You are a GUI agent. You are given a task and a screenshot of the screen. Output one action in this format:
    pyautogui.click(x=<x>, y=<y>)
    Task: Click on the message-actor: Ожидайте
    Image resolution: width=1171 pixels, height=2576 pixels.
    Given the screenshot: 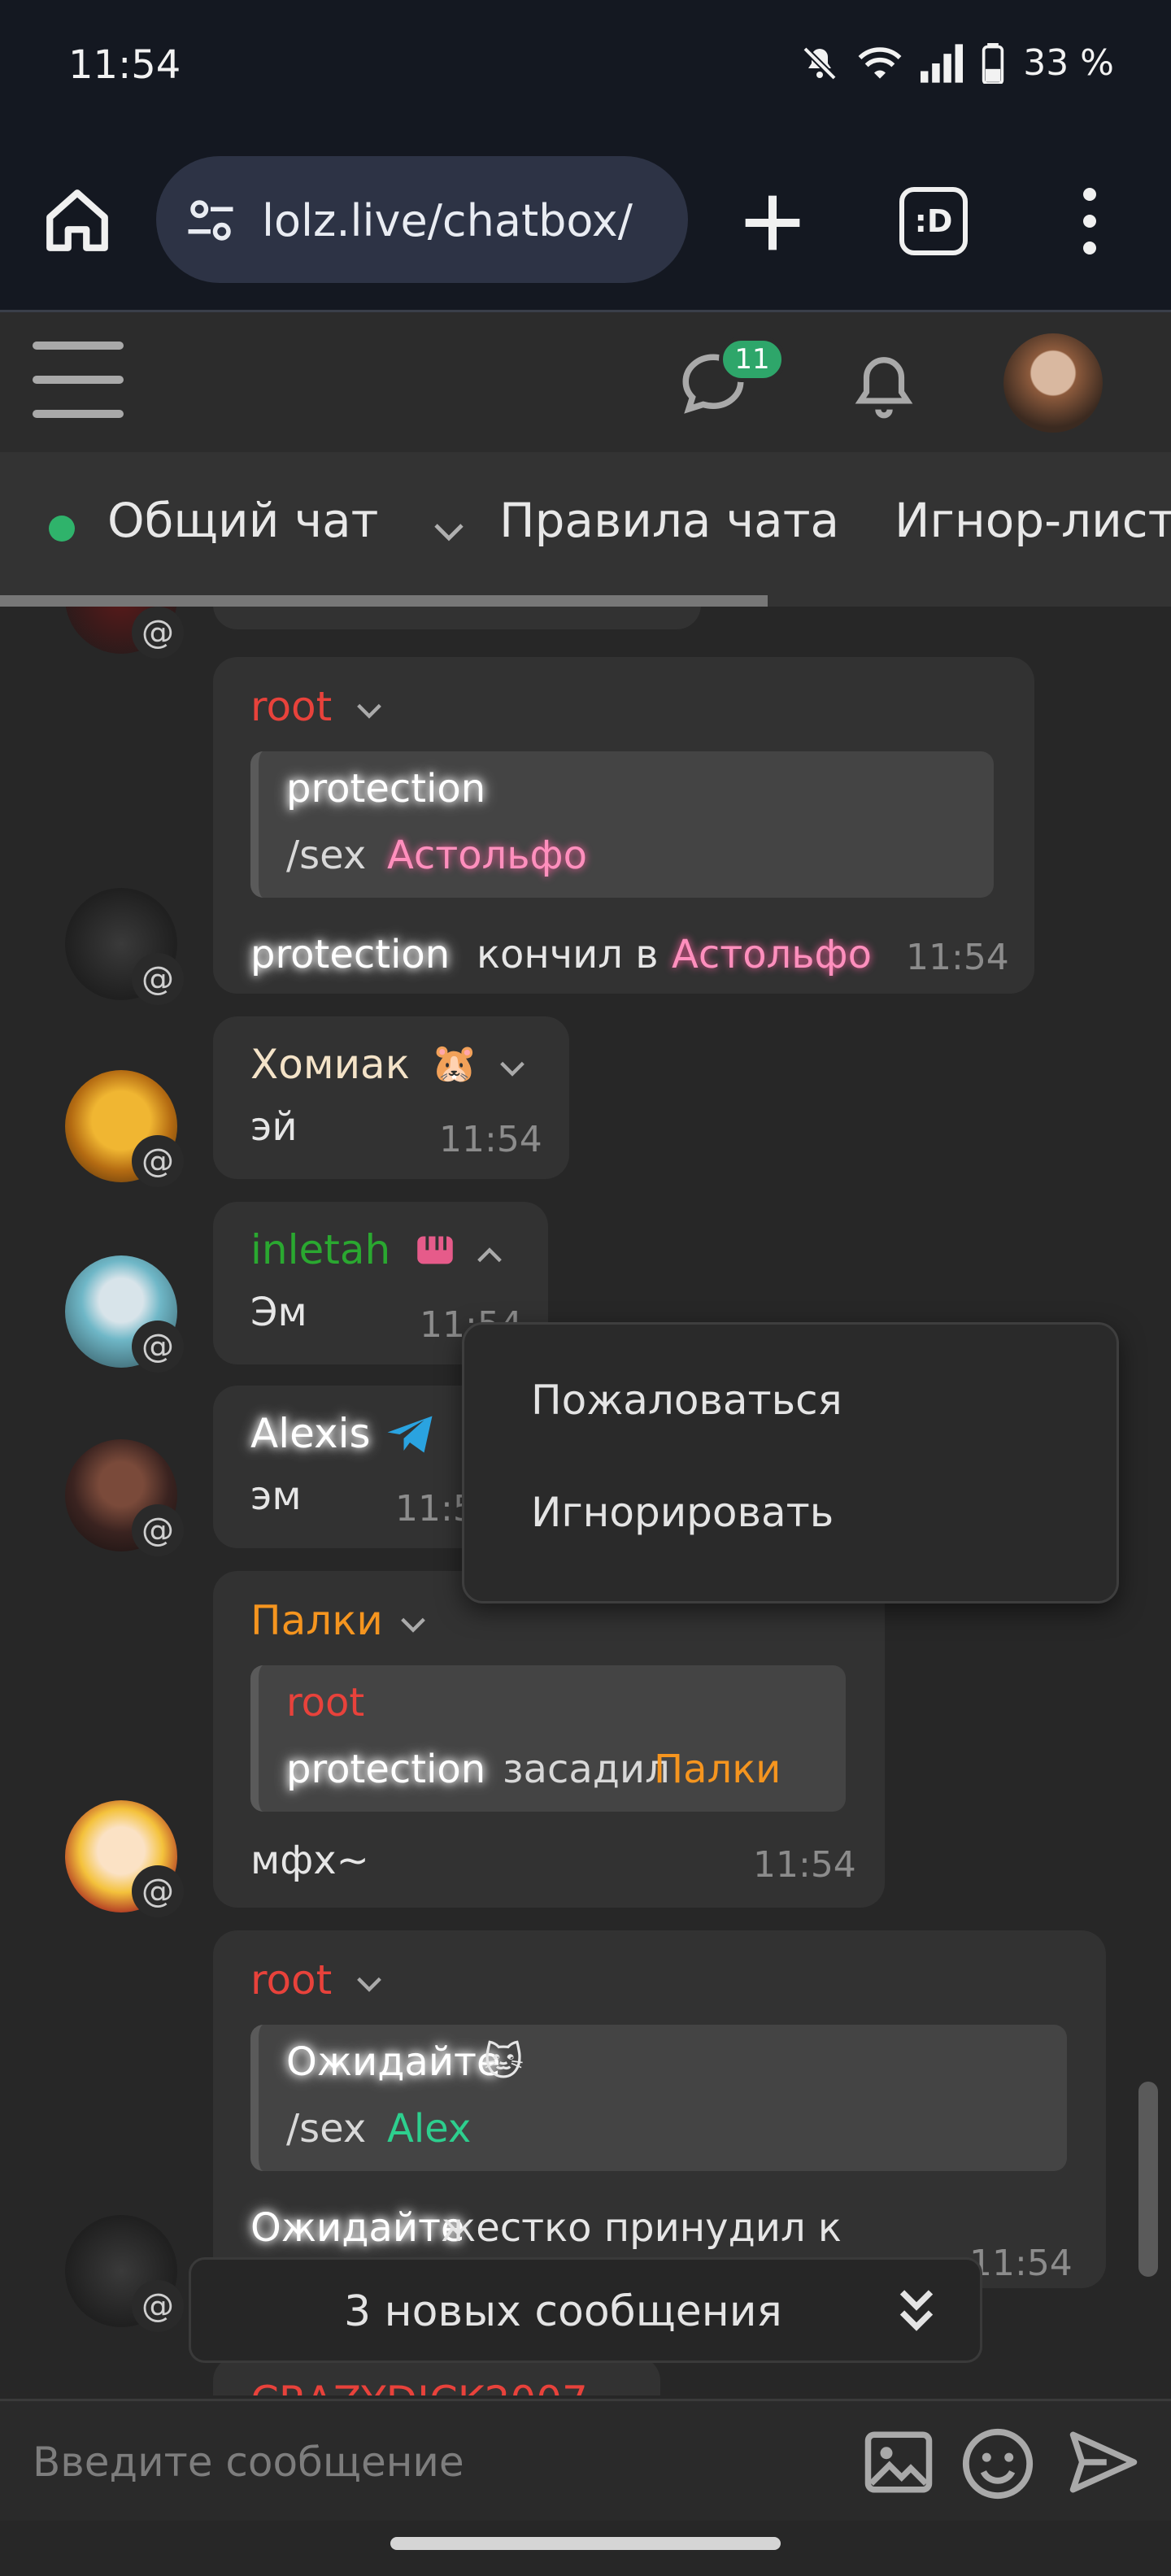 What is the action you would take?
    pyautogui.click(x=358, y=2228)
    